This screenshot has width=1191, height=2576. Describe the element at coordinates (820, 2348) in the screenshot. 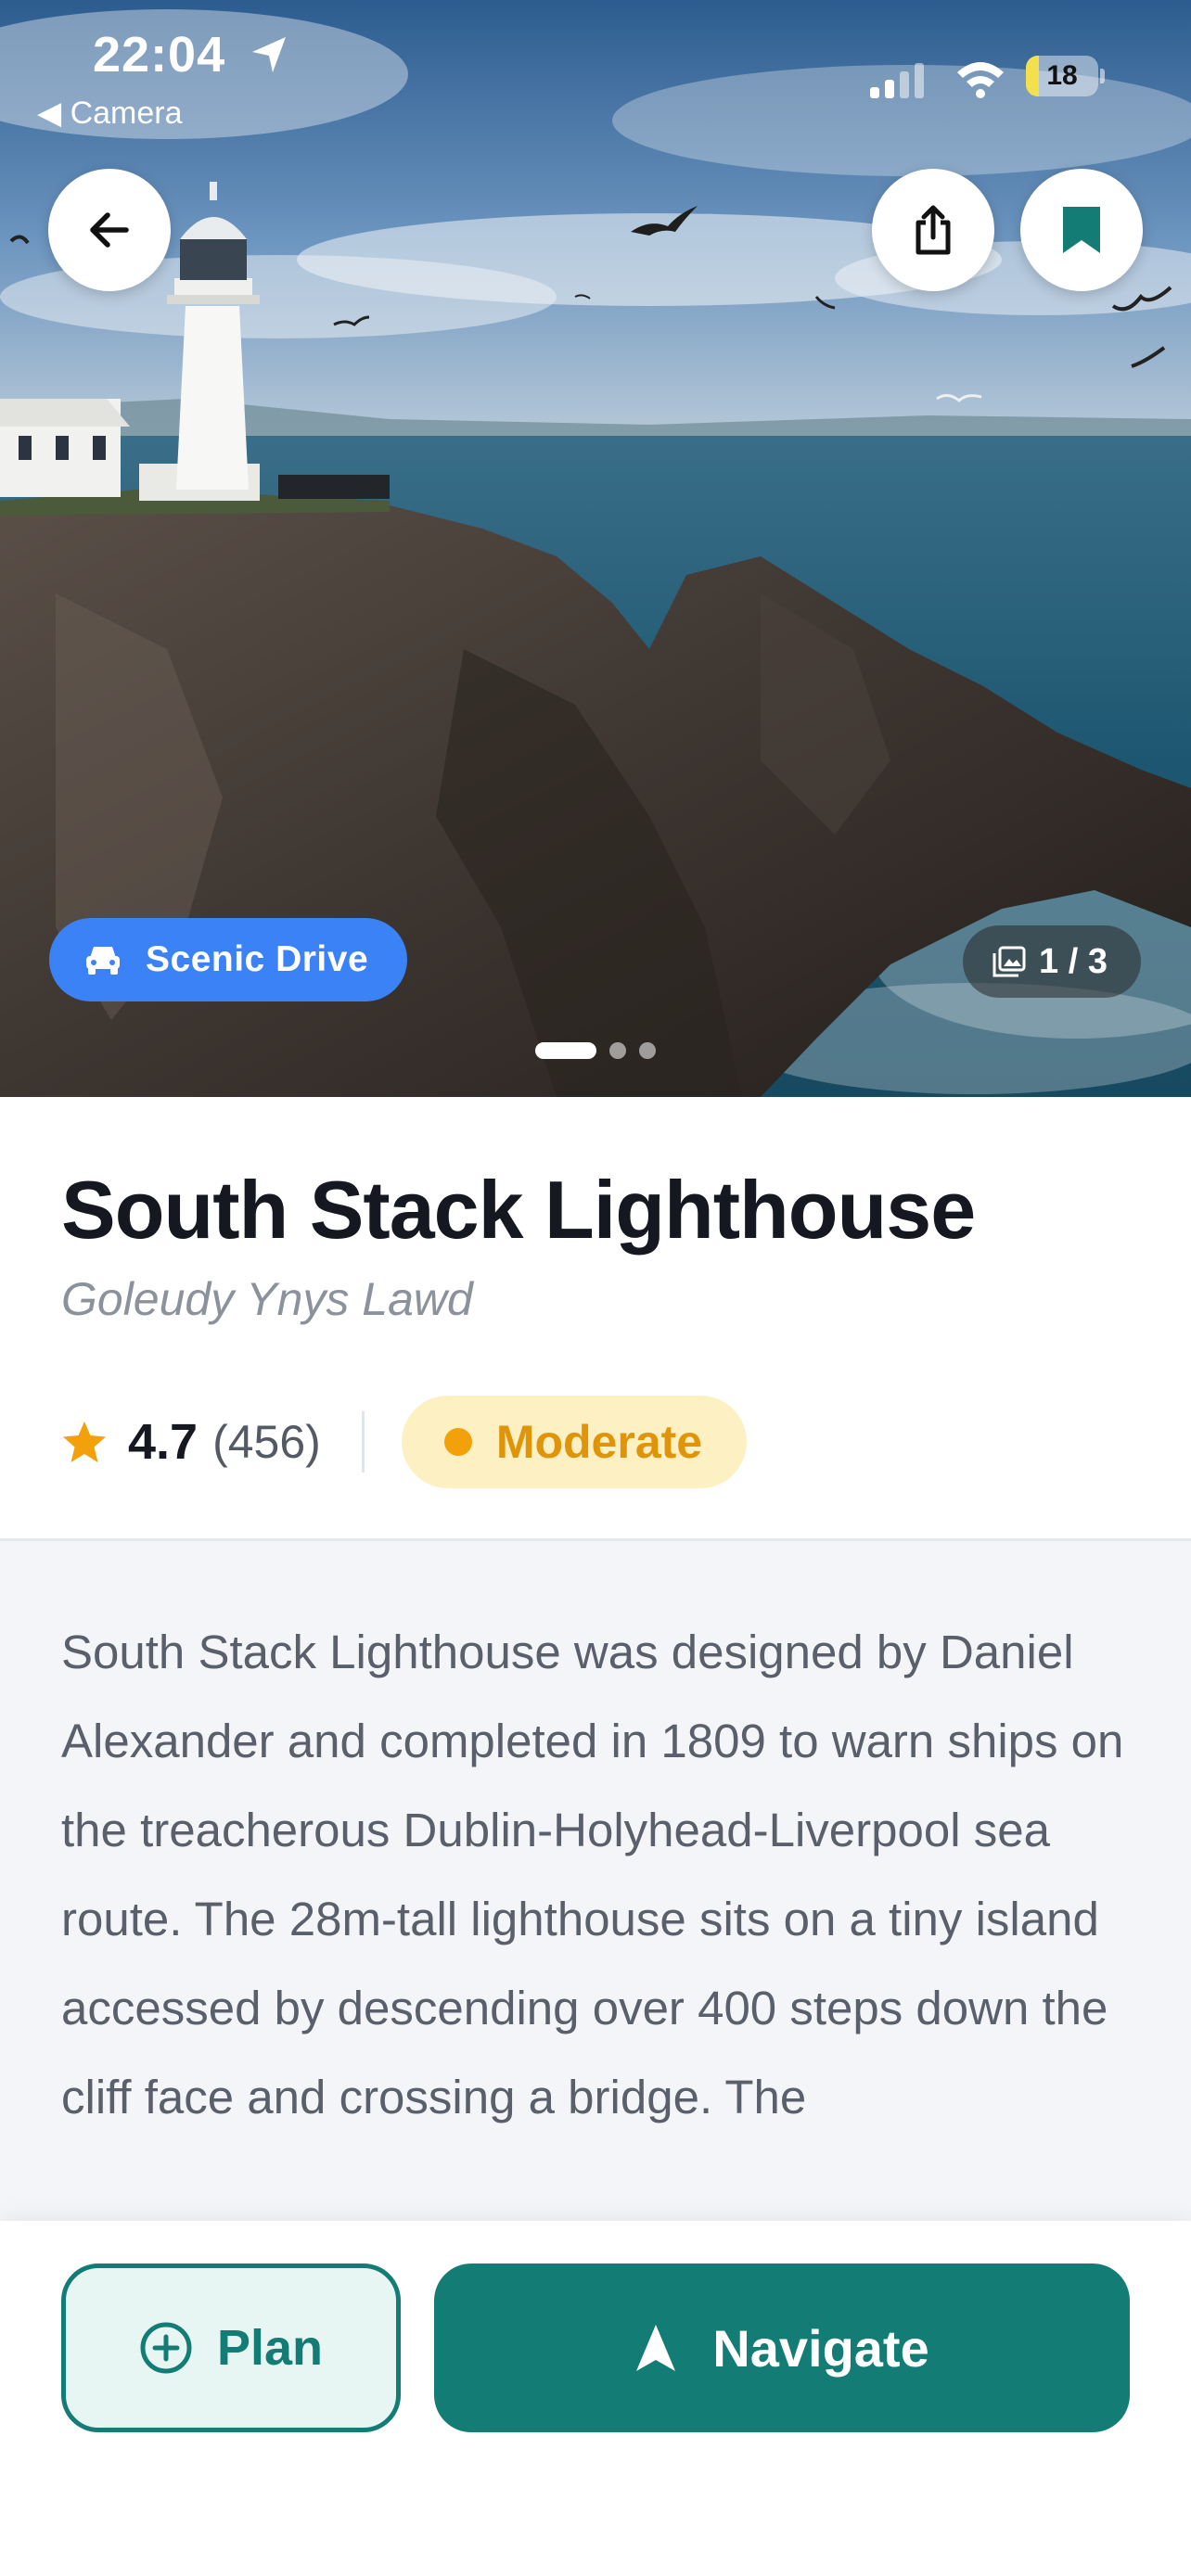

I see `navigate-button-label: Navigate` at that location.